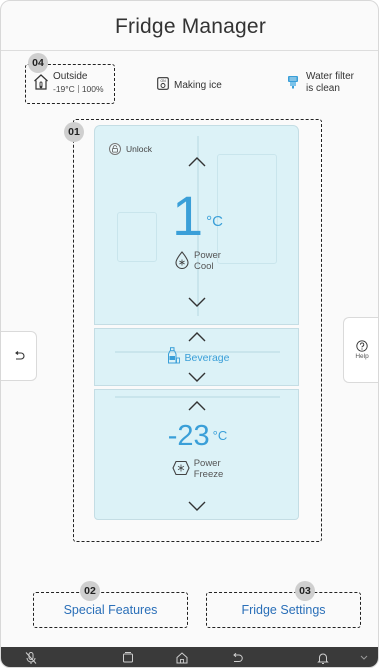 Image resolution: width=379 pixels, height=668 pixels. Describe the element at coordinates (198, 85) in the screenshot. I see `ice-label: Making ice` at that location.